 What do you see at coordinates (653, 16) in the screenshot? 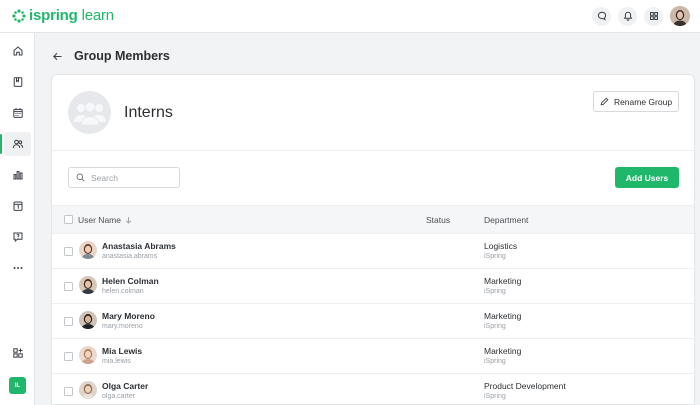
I see `apps-grid-icon` at bounding box center [653, 16].